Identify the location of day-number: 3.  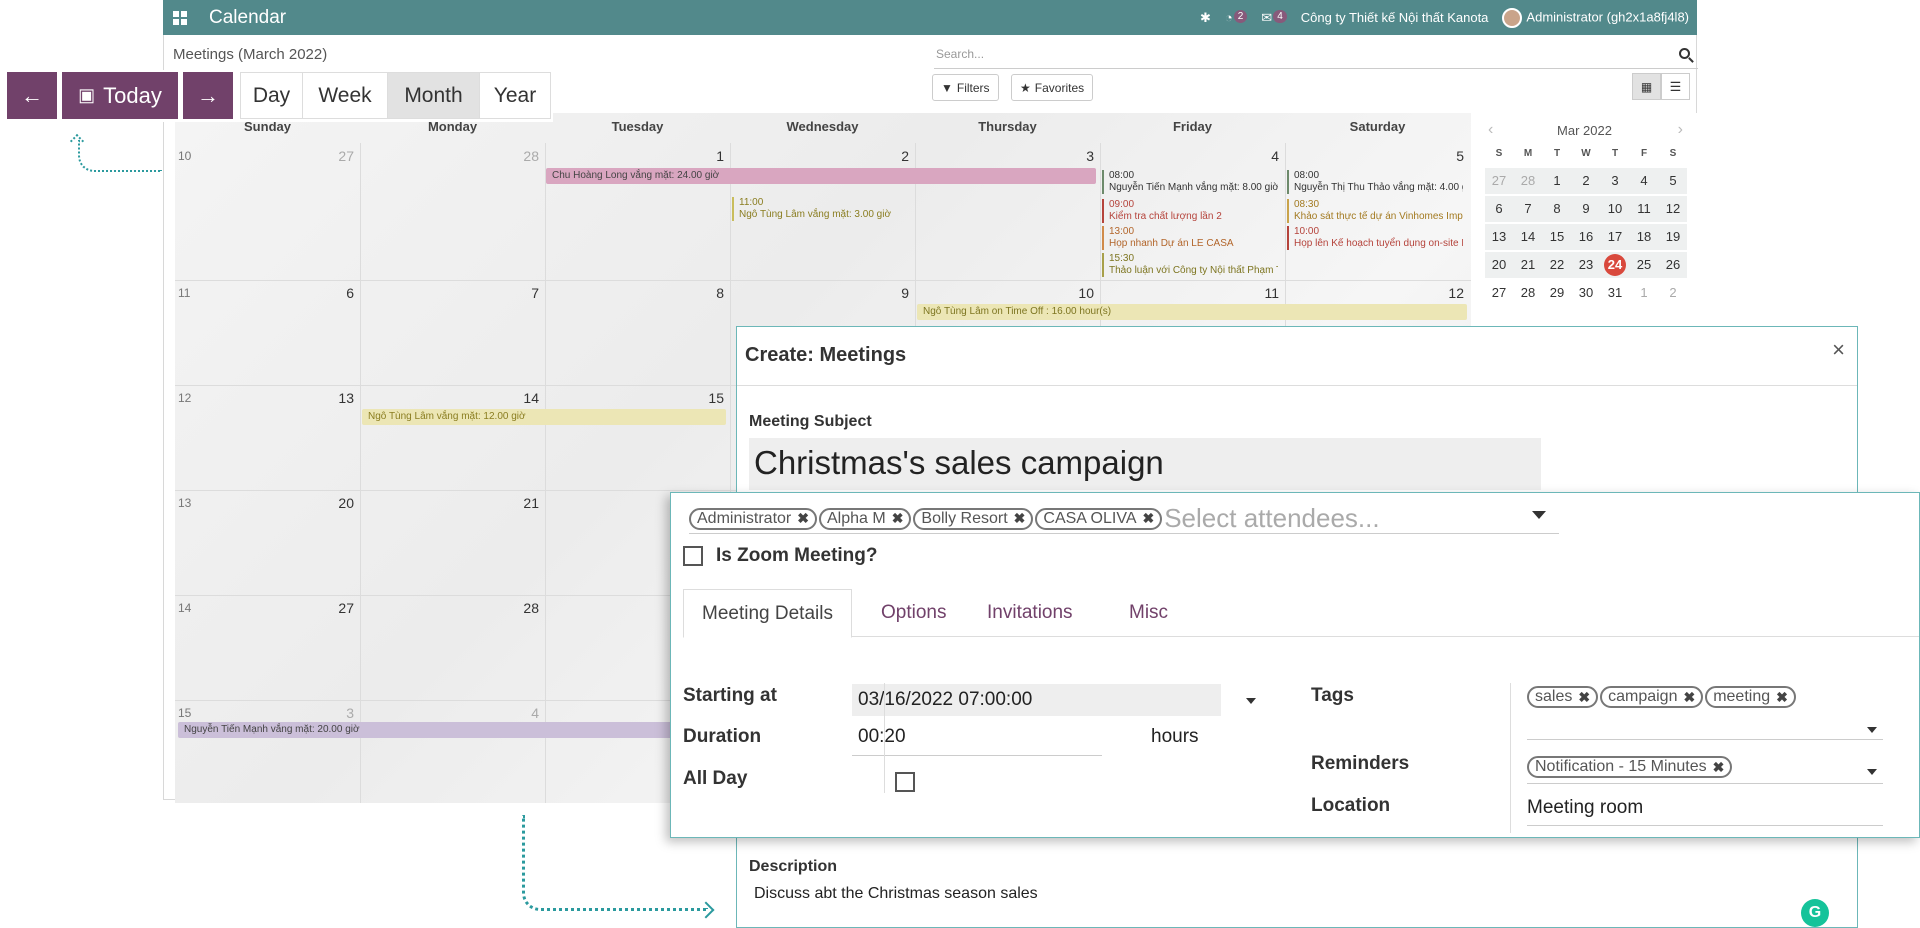
(1074, 156).